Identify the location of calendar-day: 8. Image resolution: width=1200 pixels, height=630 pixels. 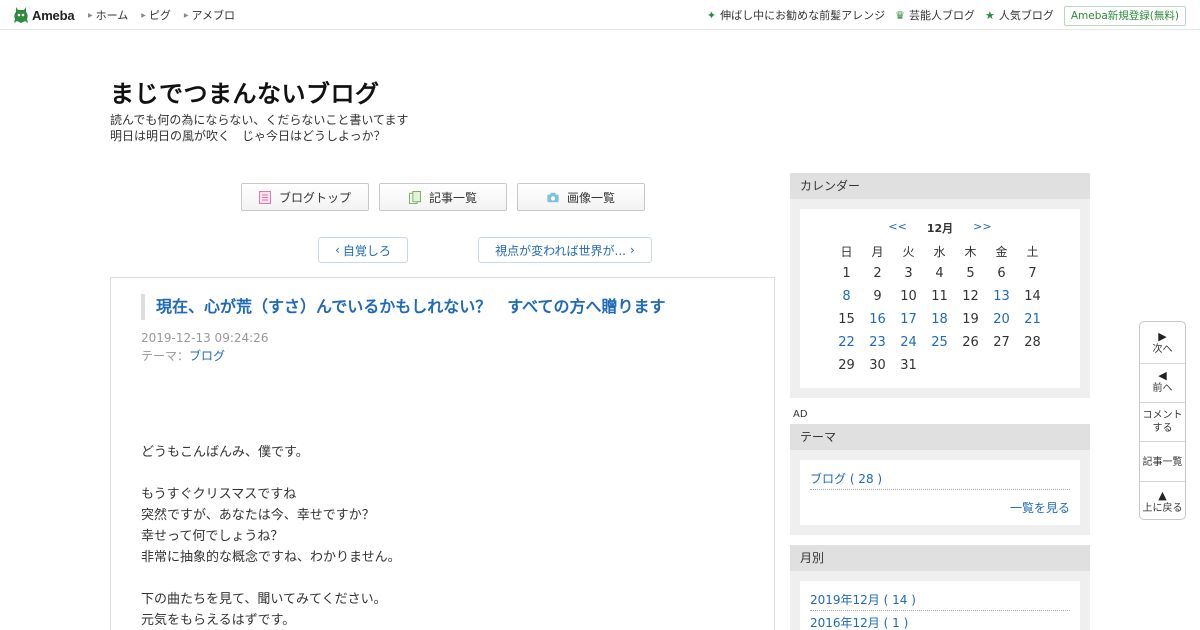
(846, 296).